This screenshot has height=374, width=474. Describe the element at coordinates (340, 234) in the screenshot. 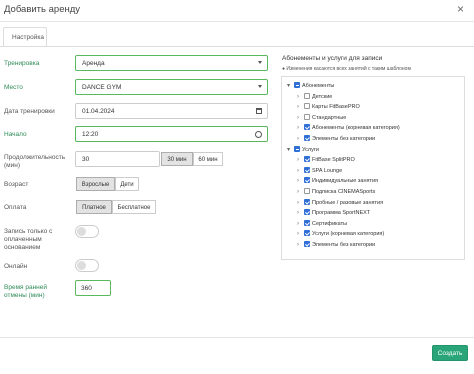

I see `tree-item: › Услуги (корневая категория)` at that location.